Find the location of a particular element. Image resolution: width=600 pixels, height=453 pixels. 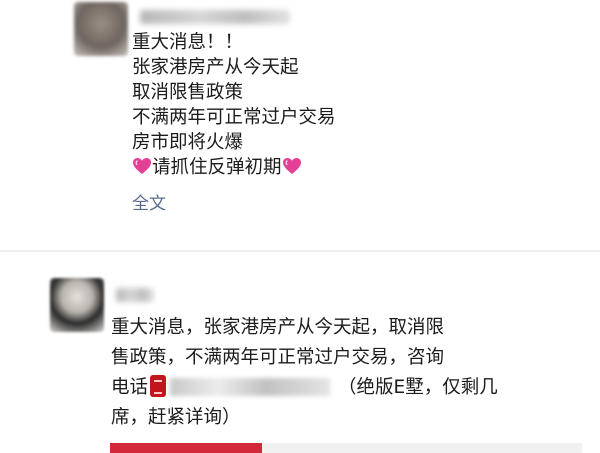

phone-icon is located at coordinates (158, 386).